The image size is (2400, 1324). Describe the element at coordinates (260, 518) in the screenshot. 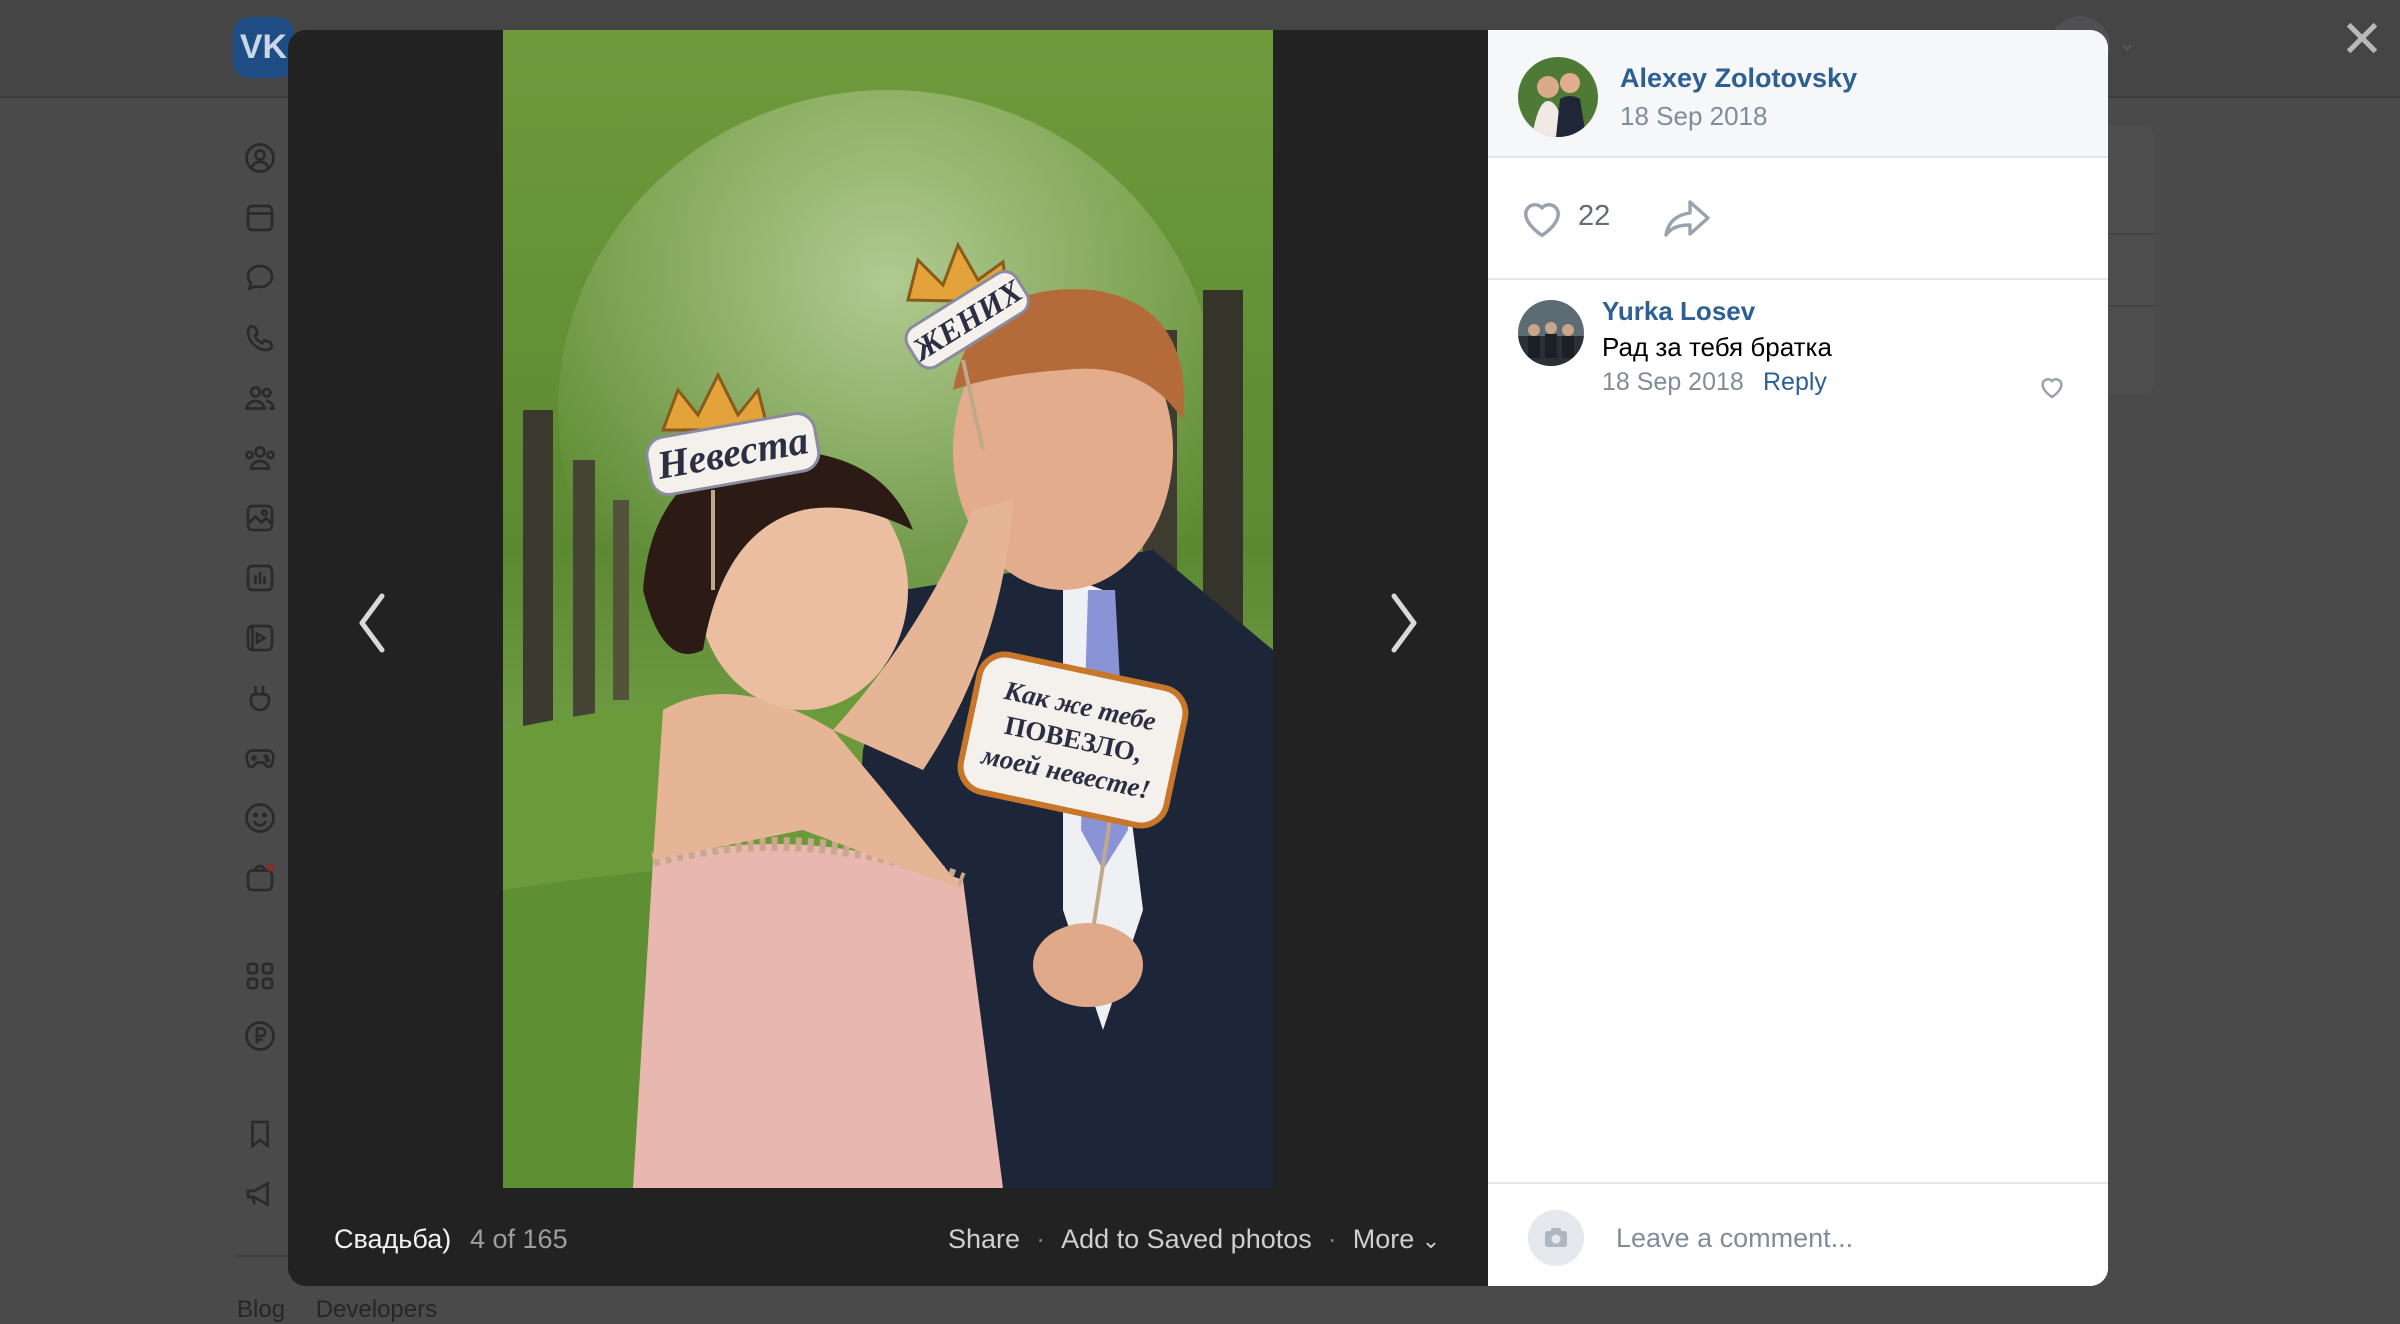

I see `photos-icon` at that location.